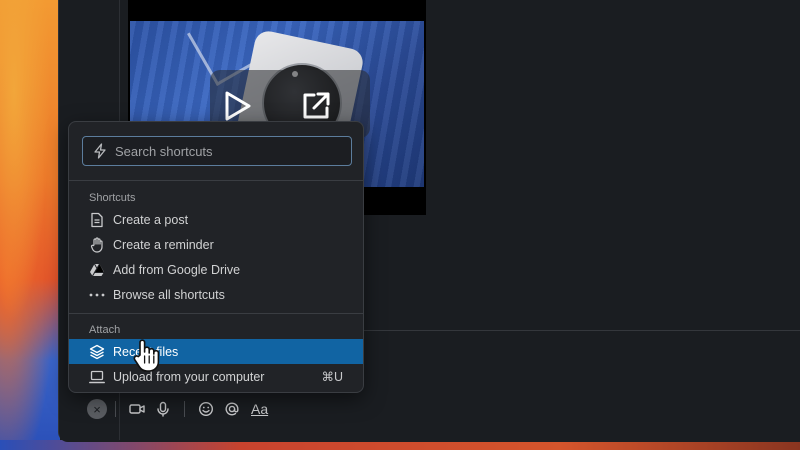 The height and width of the screenshot is (450, 800). What do you see at coordinates (97, 270) in the screenshot?
I see `google-drive-icon` at bounding box center [97, 270].